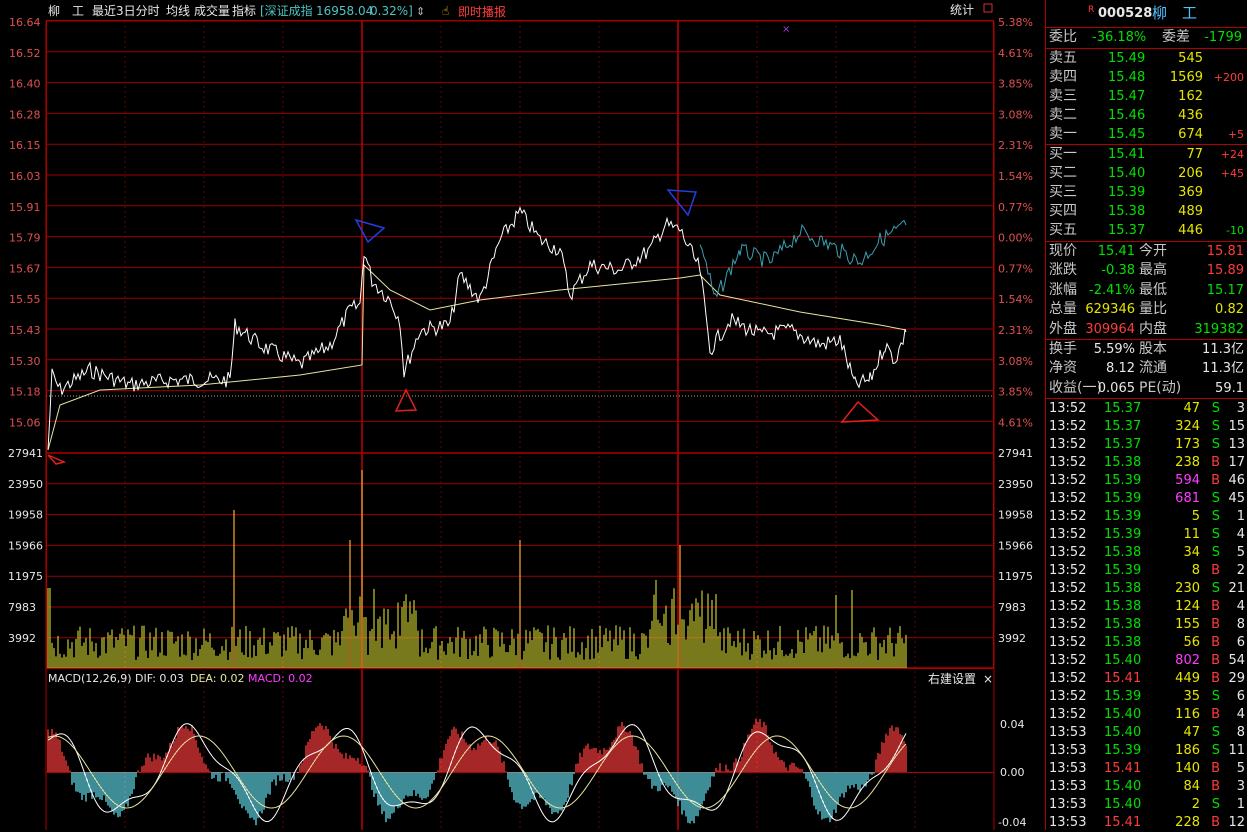 Image resolution: width=1247 pixels, height=832 pixels. I want to click on arrows-icon: ⇕, so click(420, 11).